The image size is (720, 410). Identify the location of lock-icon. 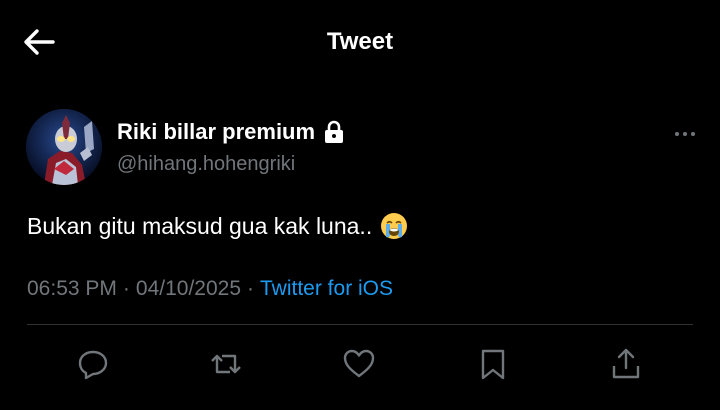
(334, 131).